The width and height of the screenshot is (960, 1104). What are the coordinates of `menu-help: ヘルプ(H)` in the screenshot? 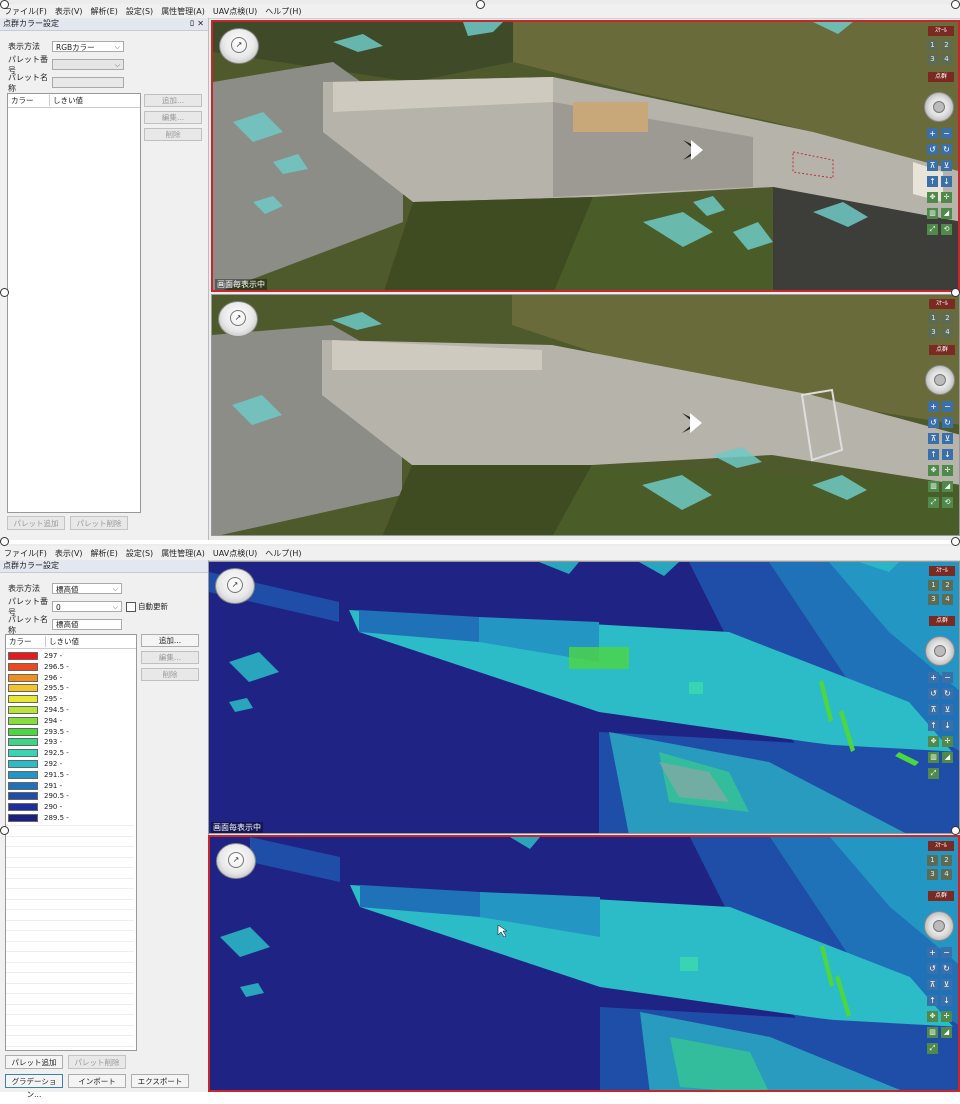 It's located at (283, 11).